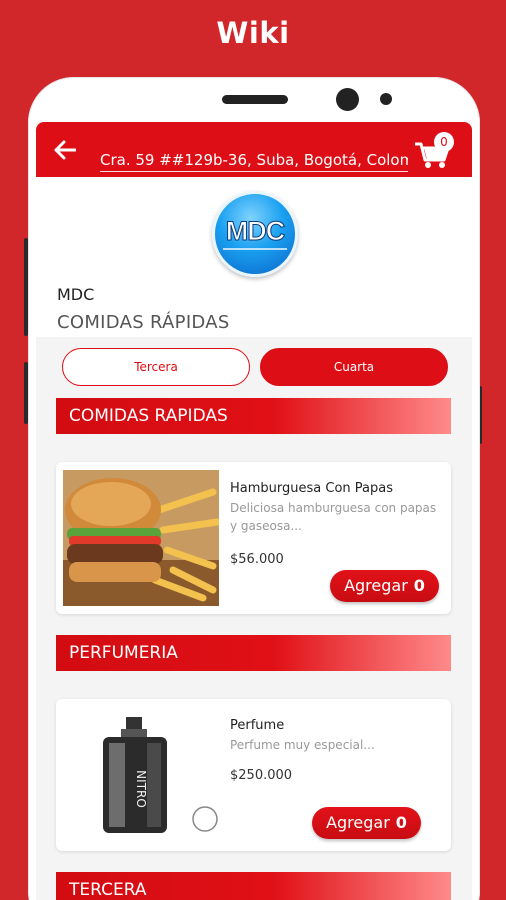 The width and height of the screenshot is (506, 900). I want to click on product-price: $250.000, so click(261, 775).